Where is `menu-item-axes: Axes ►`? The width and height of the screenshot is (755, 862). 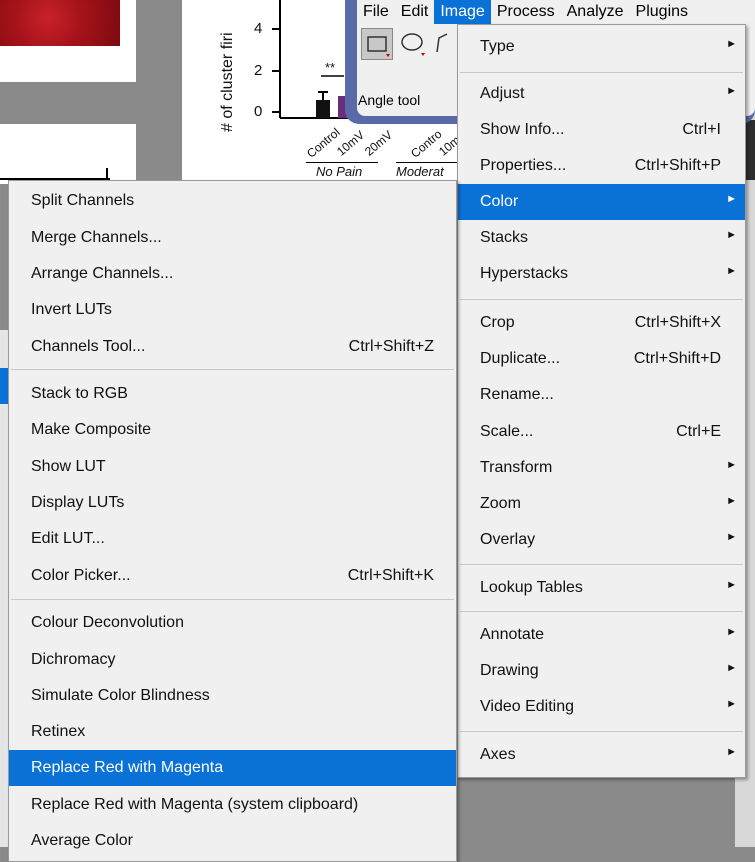
menu-item-axes: Axes ► is located at coordinates (601, 755).